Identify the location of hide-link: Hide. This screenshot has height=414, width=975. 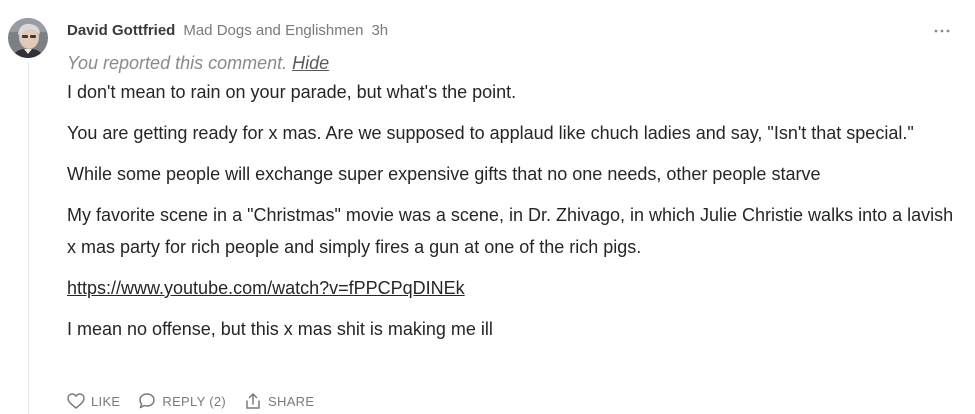
(310, 63).